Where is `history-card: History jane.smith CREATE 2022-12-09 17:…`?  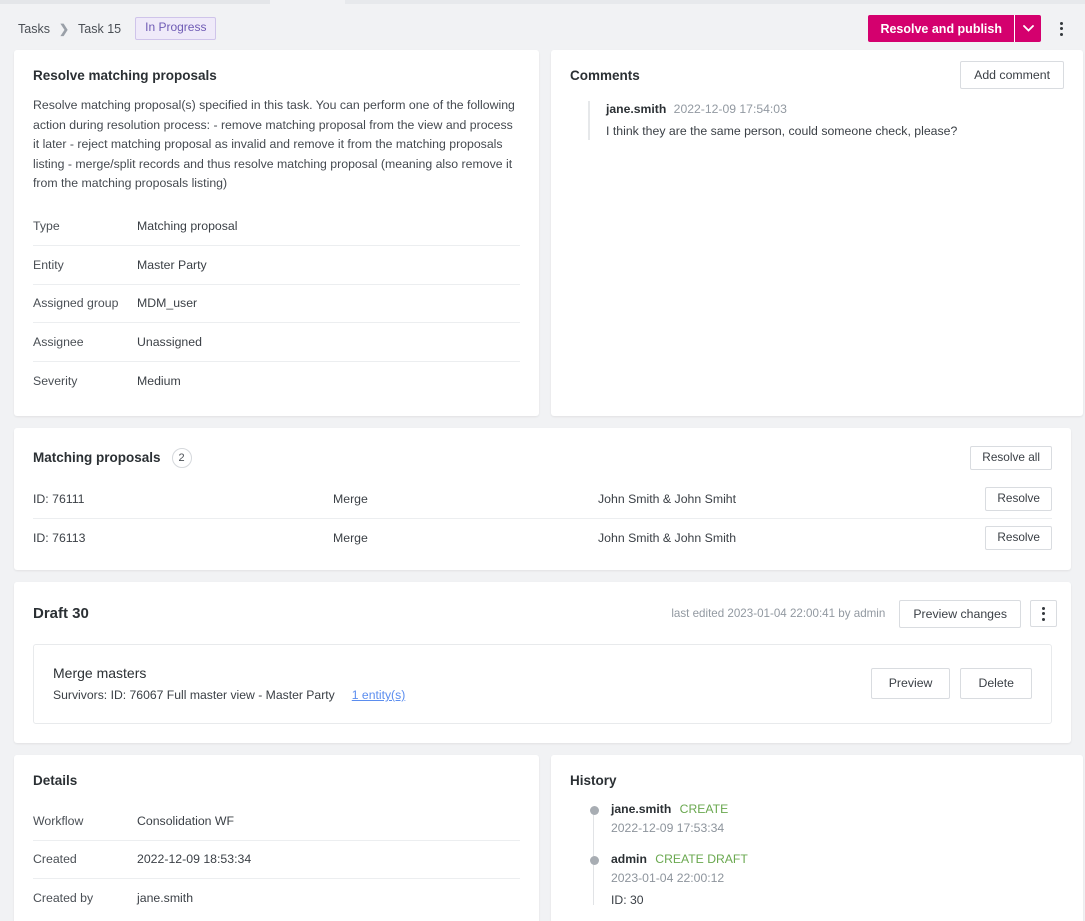
history-card: History jane.smith CREATE 2022-12-09 17:… is located at coordinates (817, 838).